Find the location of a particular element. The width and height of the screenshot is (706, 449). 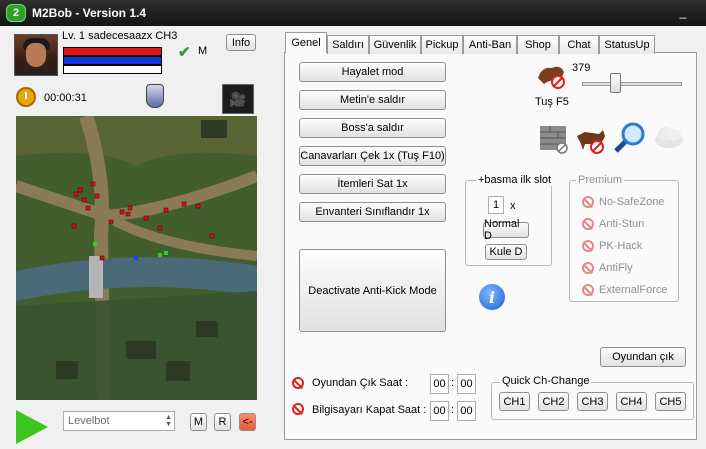

camera-icon: 🎥 is located at coordinates (238, 99).